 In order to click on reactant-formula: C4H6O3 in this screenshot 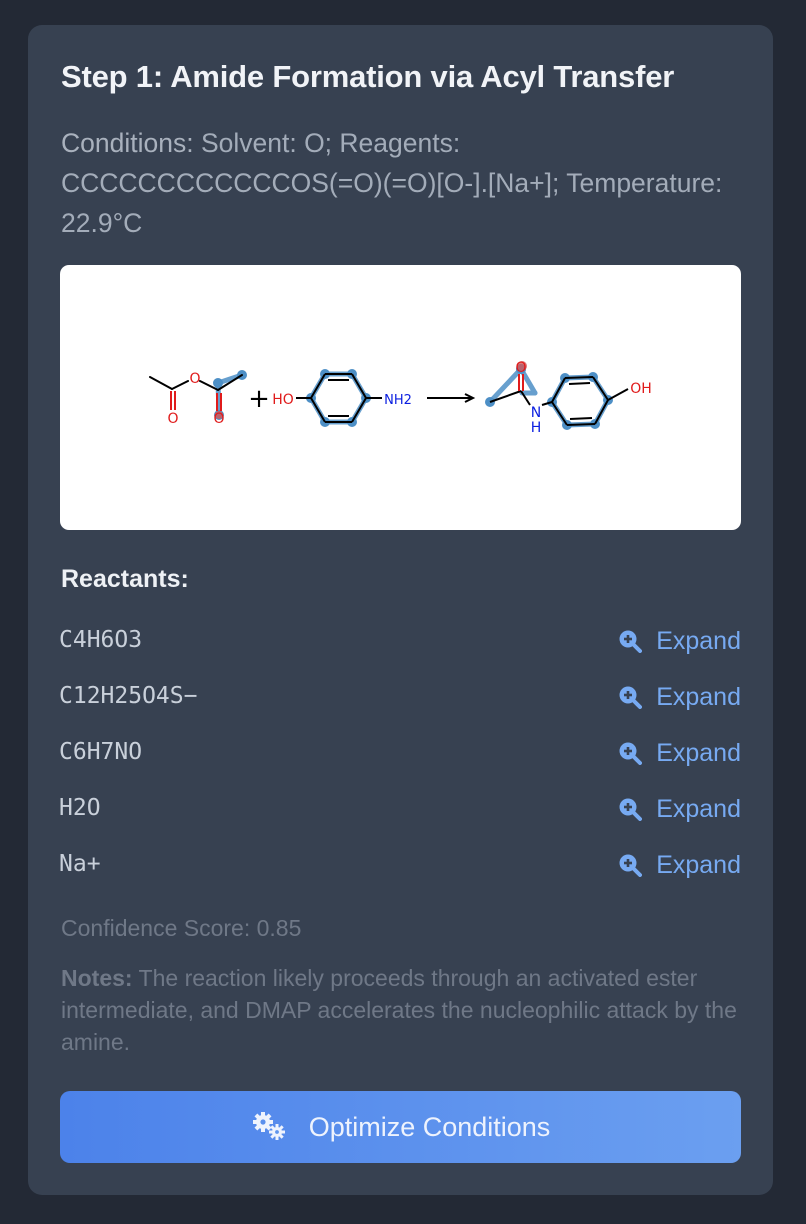, I will do `click(101, 640)`.